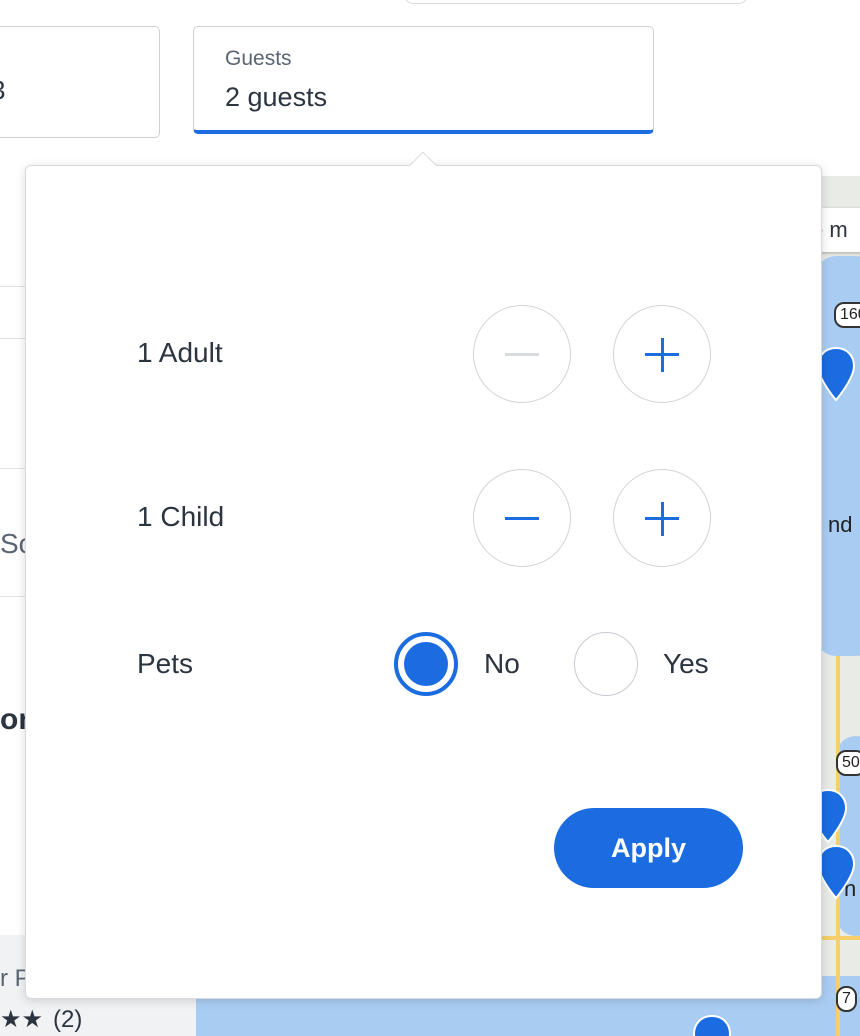 Image resolution: width=860 pixels, height=1036 pixels. Describe the element at coordinates (180, 352) in the screenshot. I see `adults-label: 1 Adult` at that location.